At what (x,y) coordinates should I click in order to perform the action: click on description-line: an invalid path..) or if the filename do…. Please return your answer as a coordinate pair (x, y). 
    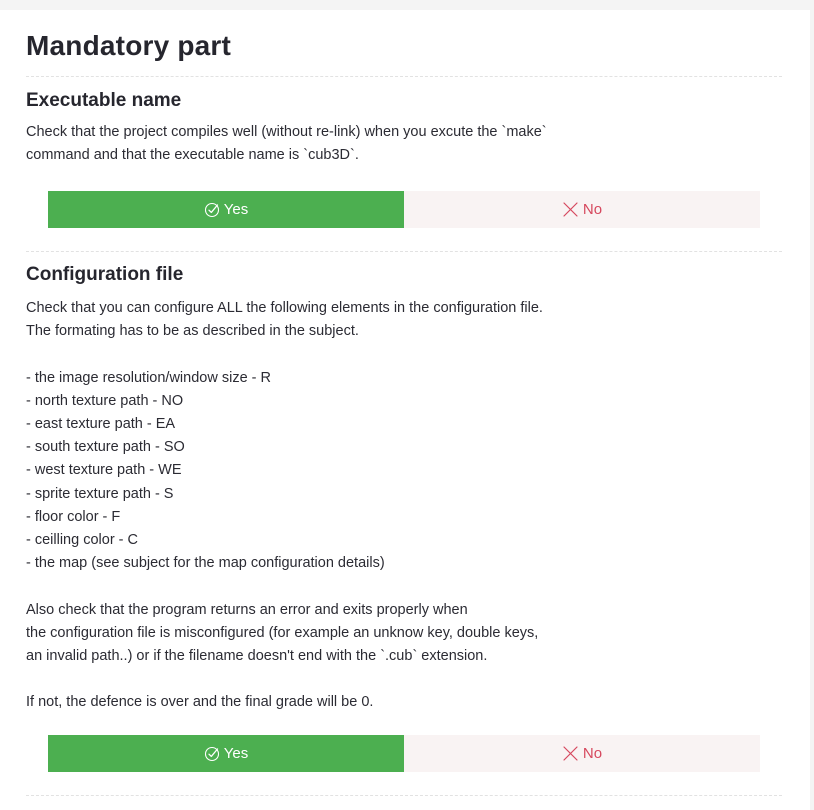
    Looking at the image, I should click on (257, 656).